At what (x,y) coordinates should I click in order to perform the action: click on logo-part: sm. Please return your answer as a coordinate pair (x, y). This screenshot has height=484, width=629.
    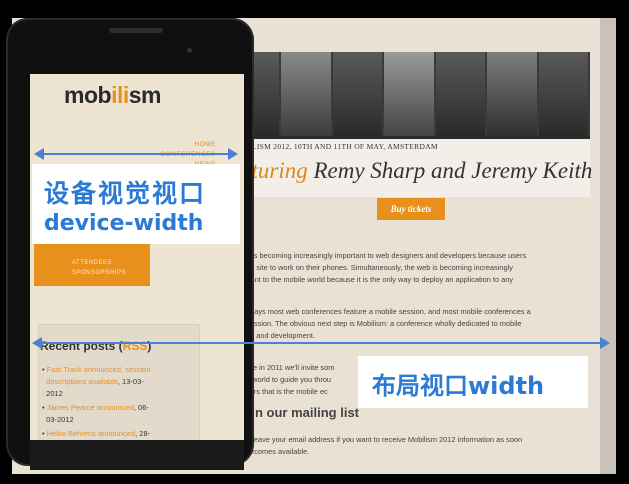
    Looking at the image, I should click on (145, 95).